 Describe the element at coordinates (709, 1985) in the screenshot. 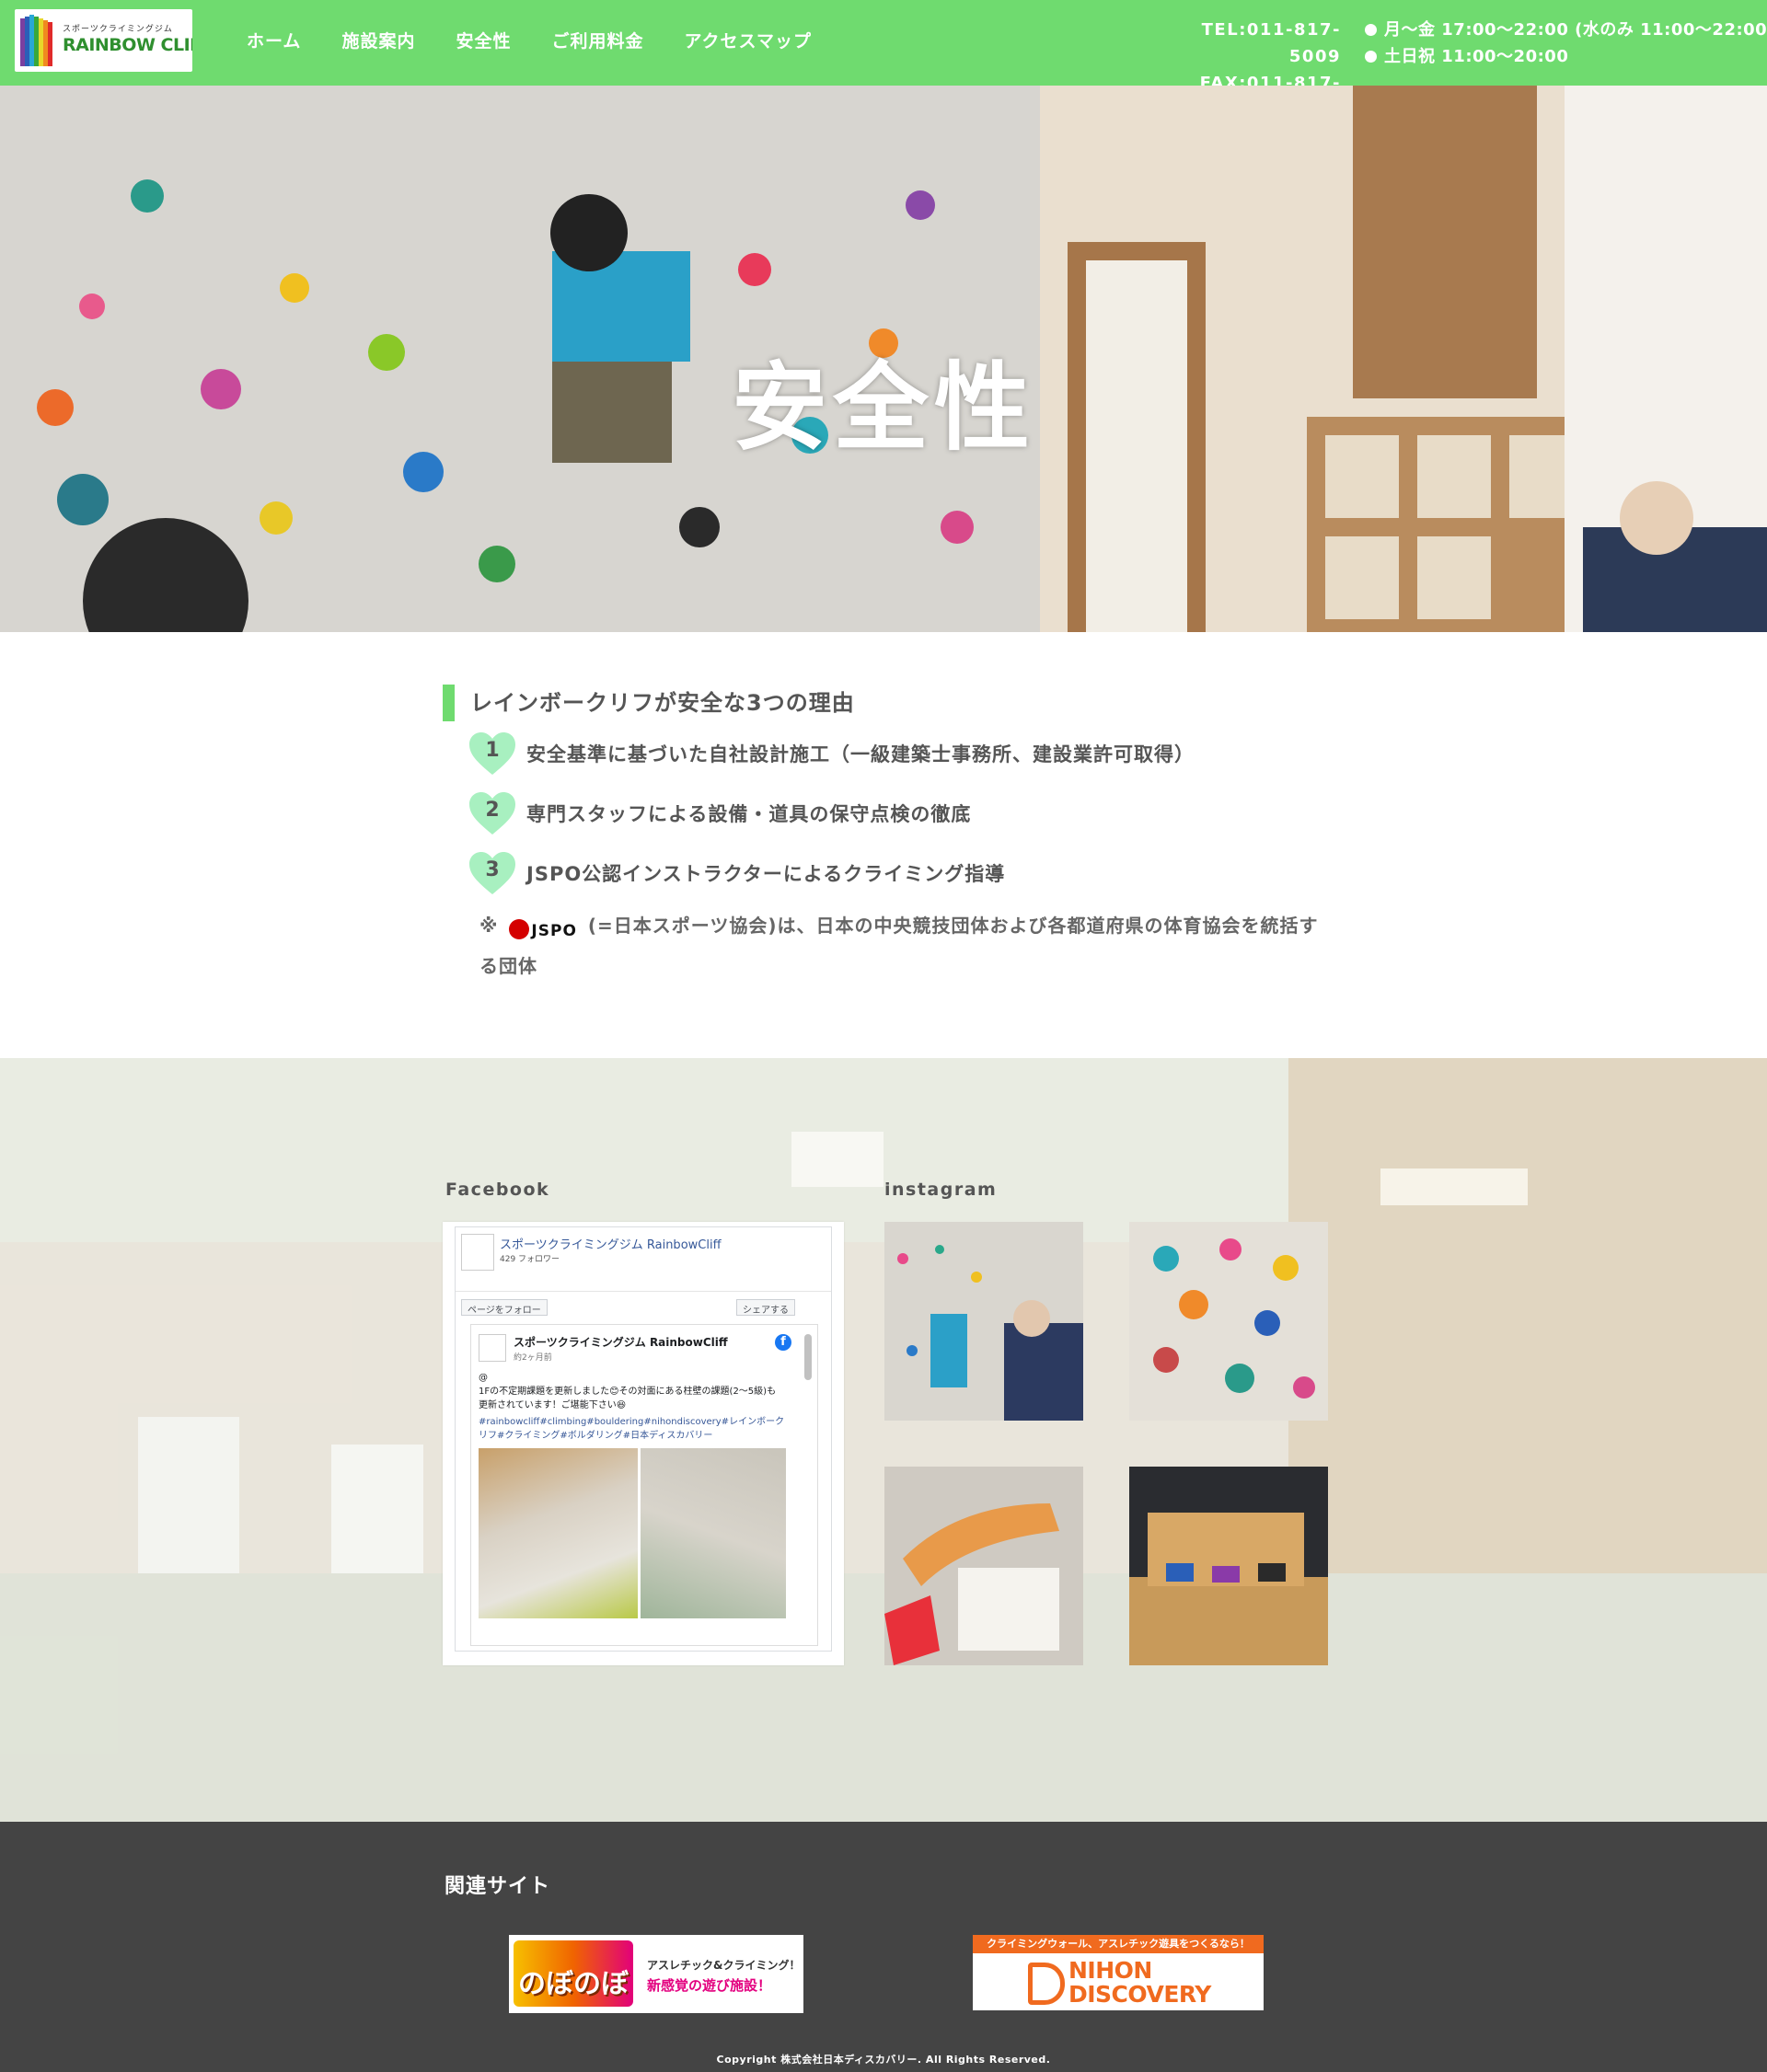

I see `banner-tagline: 新感覚の遊び施設！` at that location.